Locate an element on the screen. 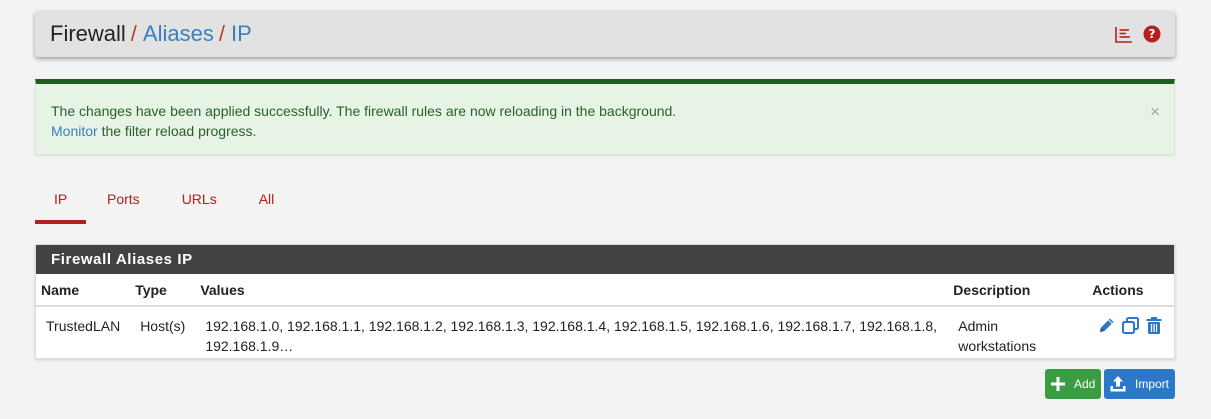 The height and width of the screenshot is (419, 1211). breadcrumb: Firewall / Aliases / IP is located at coordinates (151, 34).